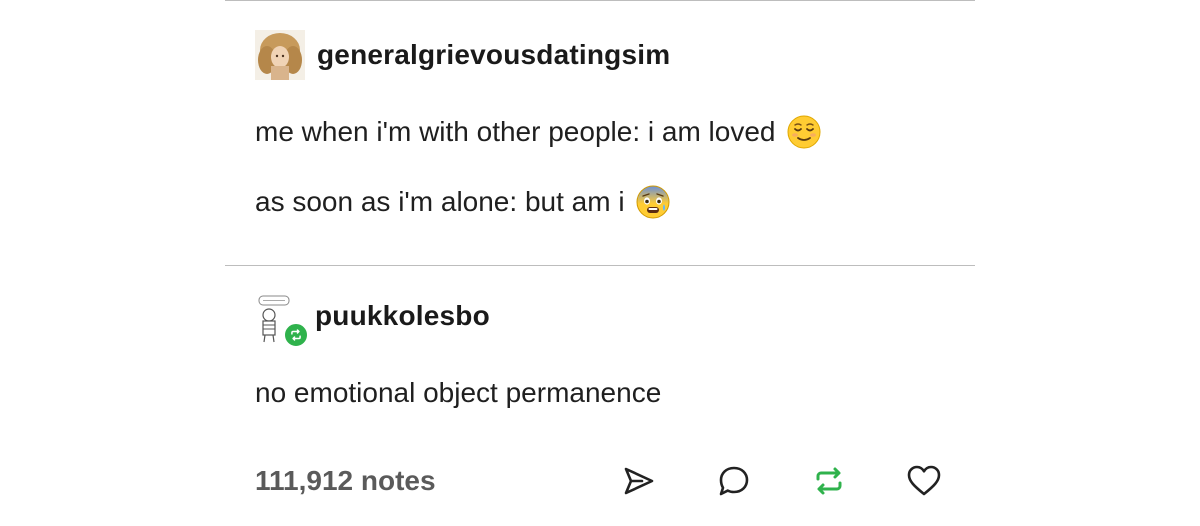 The image size is (1200, 526). What do you see at coordinates (440, 201) in the screenshot?
I see `post-text: as soon as i'm alone: but am i` at bounding box center [440, 201].